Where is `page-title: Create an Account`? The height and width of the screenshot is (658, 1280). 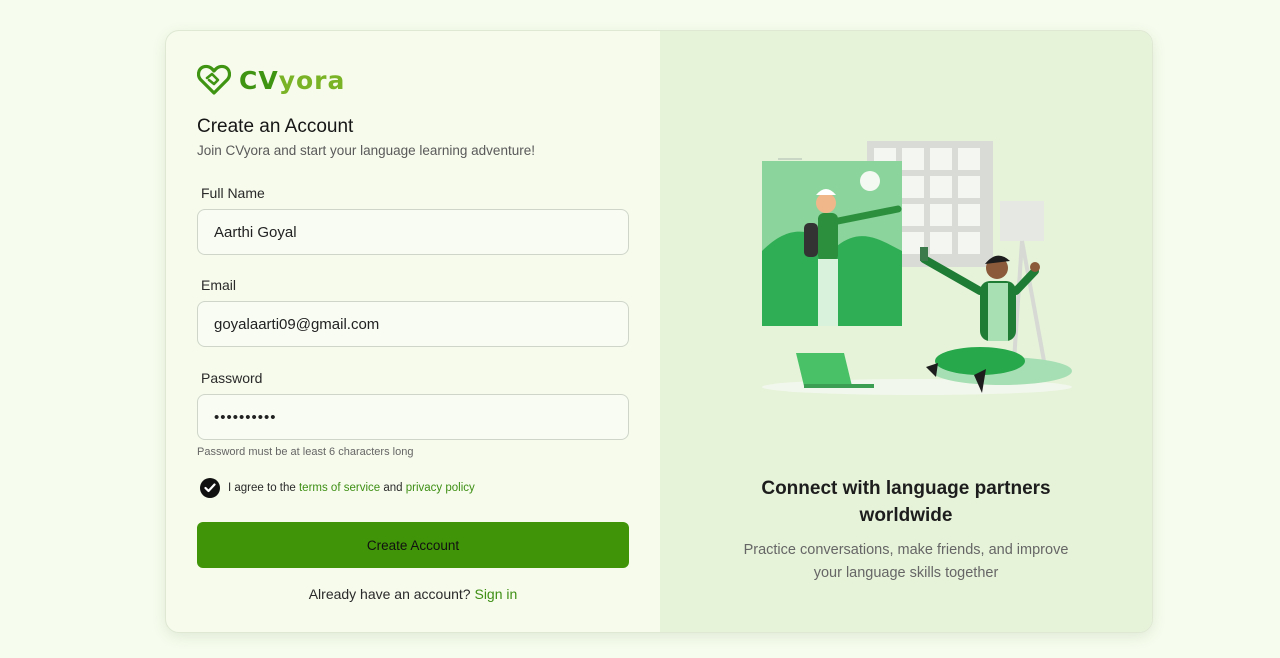
page-title: Create an Account is located at coordinates (275, 126).